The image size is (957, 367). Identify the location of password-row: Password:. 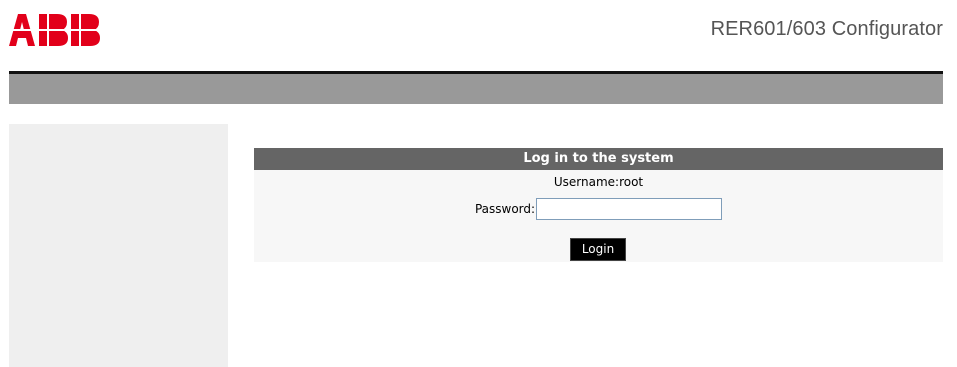
(598, 208).